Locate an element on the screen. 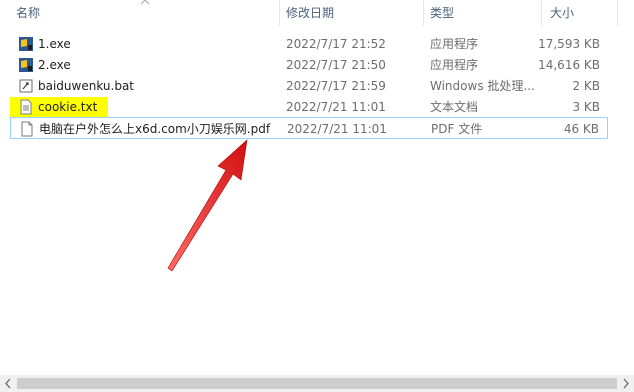 This screenshot has width=634, height=392. column-name-header: 名称 is located at coordinates (27, 14).